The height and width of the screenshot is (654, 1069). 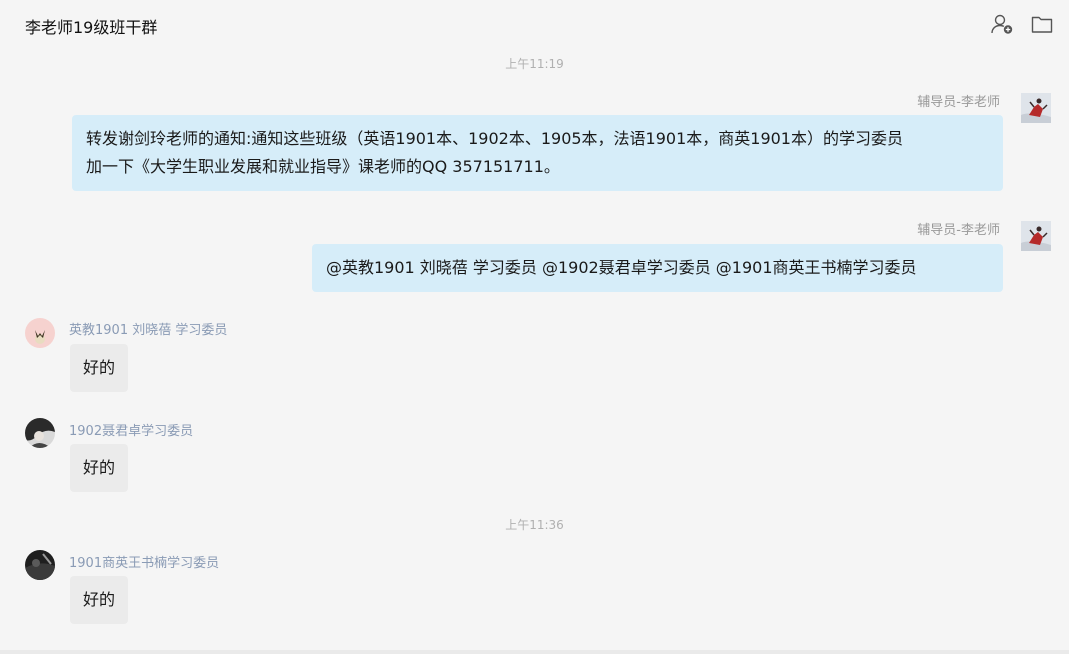 I want to click on avatar-1901-business-english, so click(x=40, y=565).